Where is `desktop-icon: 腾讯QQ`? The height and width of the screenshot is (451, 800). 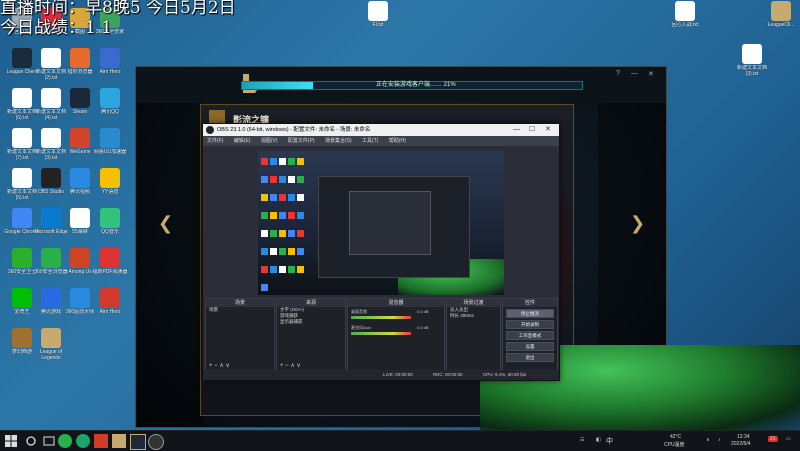 desktop-icon: 腾讯QQ is located at coordinates (110, 101).